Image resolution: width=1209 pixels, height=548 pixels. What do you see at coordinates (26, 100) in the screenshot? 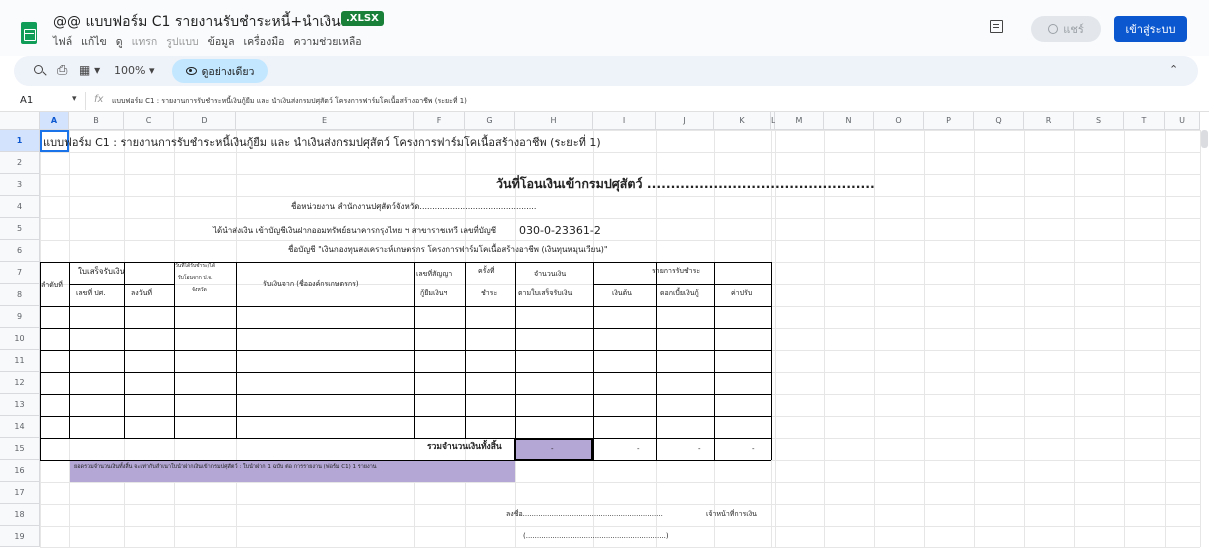
I see `cell-reference: A1` at bounding box center [26, 100].